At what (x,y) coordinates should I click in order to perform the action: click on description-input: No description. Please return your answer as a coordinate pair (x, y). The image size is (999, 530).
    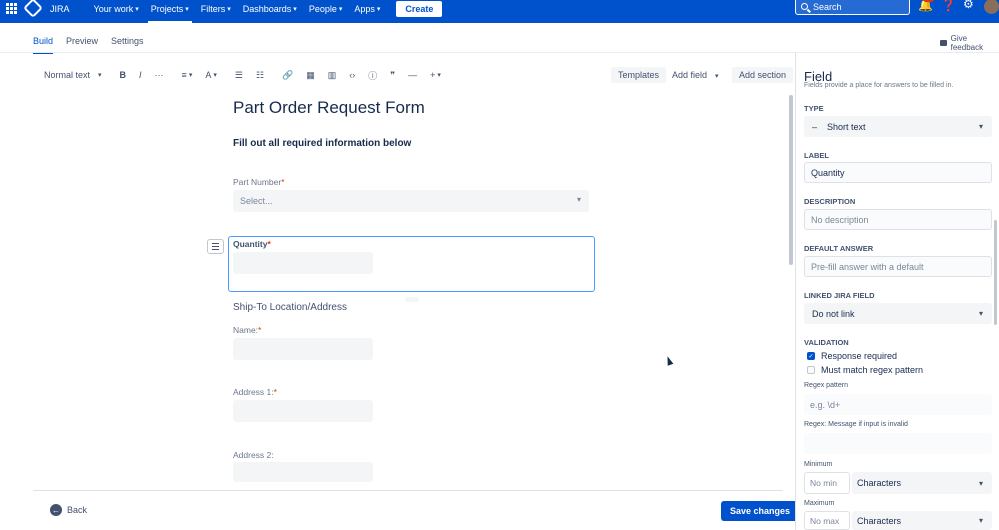
    Looking at the image, I should click on (898, 219).